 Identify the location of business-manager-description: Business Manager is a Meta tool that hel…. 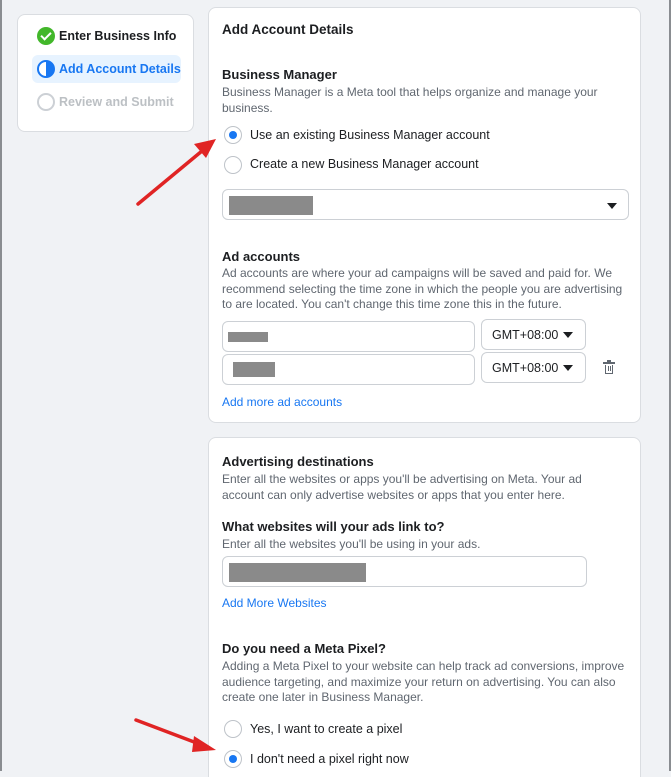
(410, 100).